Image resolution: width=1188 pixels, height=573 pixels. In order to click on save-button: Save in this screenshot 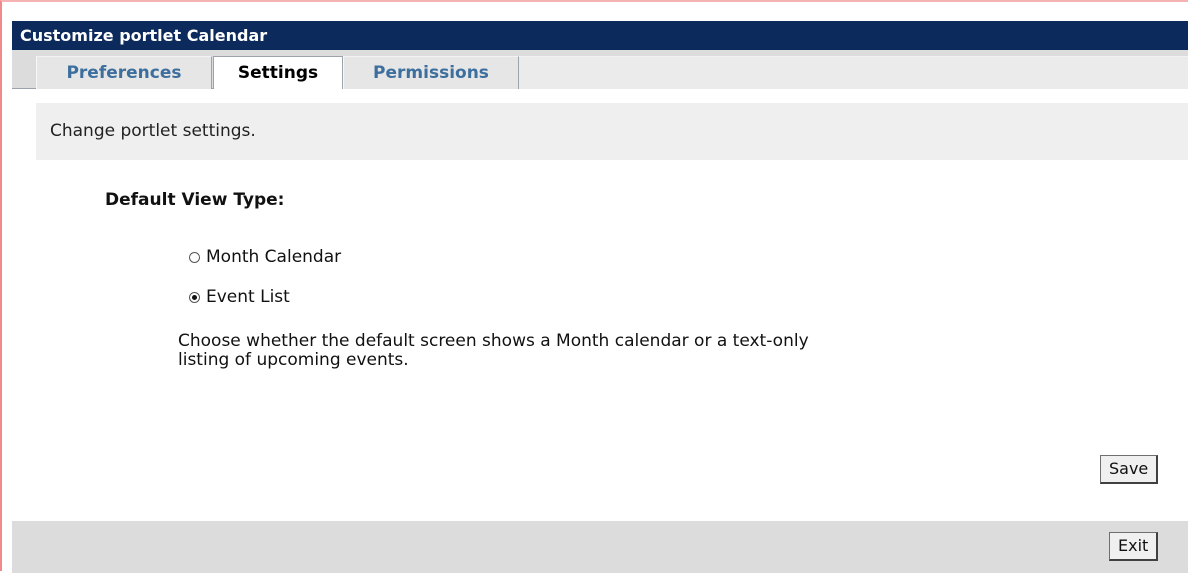, I will do `click(1129, 469)`.